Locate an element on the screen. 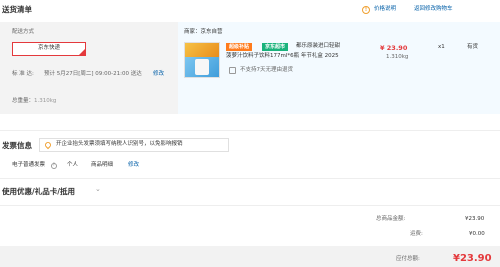  product-title-line1: 都乐原装进口轻甜 is located at coordinates (318, 46).